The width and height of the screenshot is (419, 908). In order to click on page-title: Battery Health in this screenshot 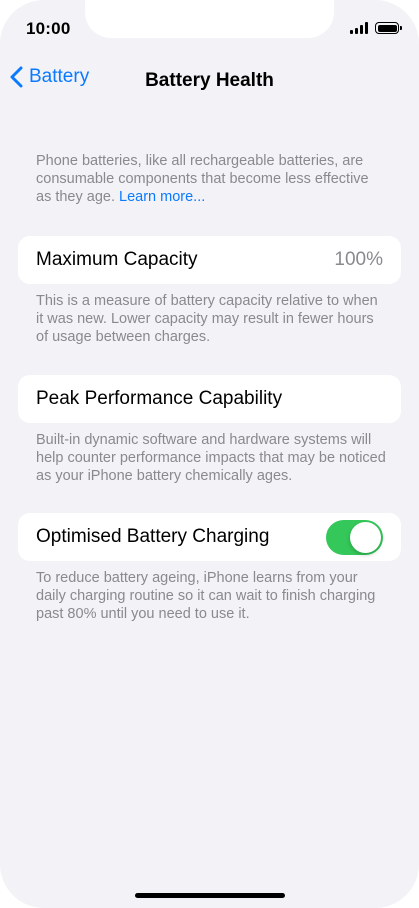, I will do `click(209, 80)`.